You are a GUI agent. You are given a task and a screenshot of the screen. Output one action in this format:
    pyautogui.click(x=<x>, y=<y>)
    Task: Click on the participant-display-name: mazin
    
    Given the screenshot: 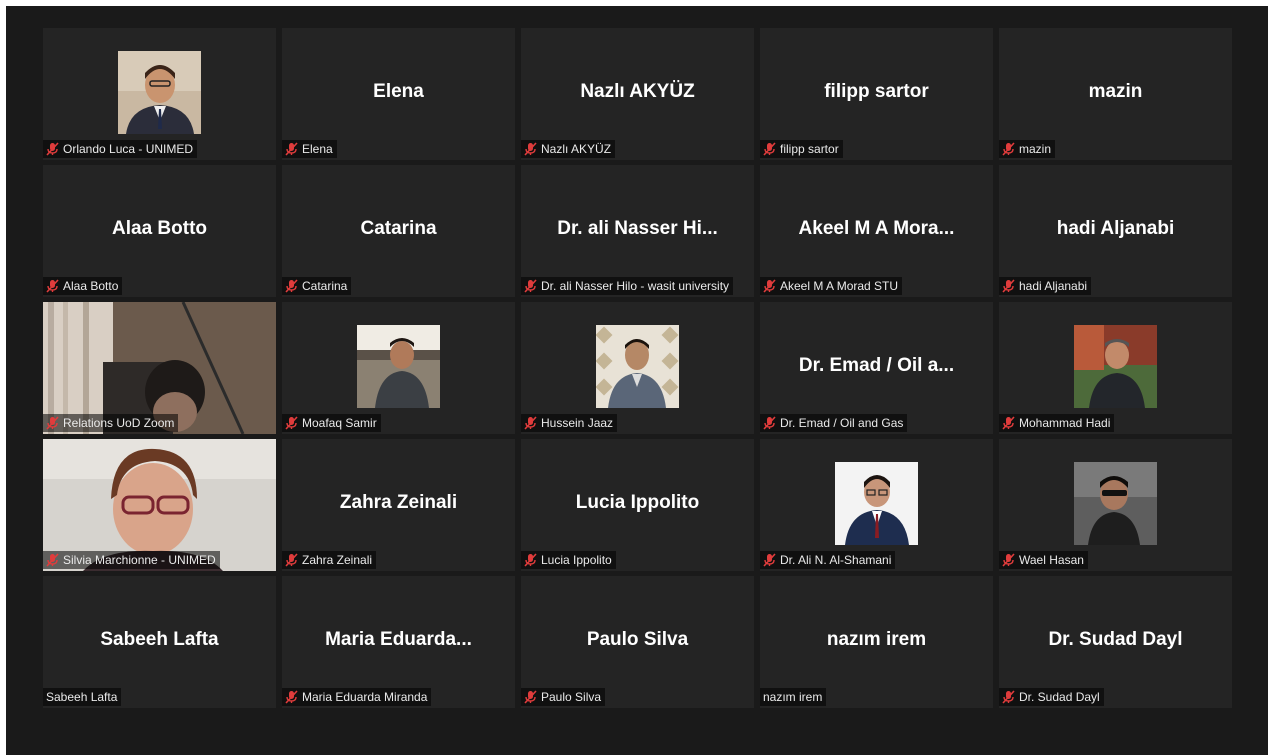 What is the action you would take?
    pyautogui.click(x=1115, y=91)
    